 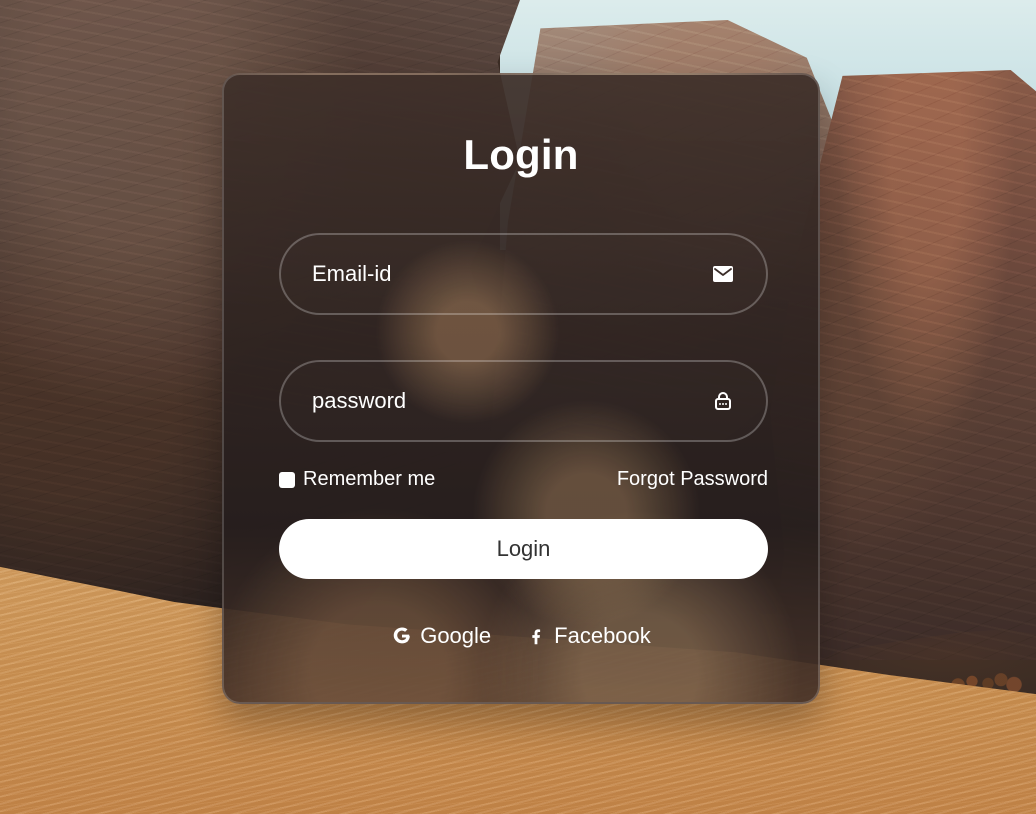 I want to click on login-button: Login, so click(x=523, y=549).